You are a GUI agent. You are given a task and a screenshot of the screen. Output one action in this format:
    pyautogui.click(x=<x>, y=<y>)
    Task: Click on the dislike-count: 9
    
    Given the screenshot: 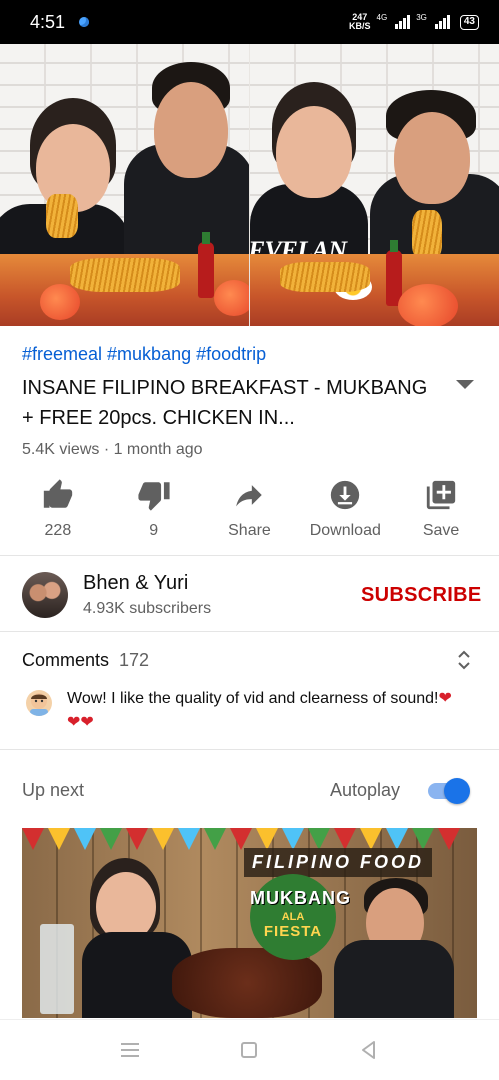 What is the action you would take?
    pyautogui.click(x=154, y=530)
    